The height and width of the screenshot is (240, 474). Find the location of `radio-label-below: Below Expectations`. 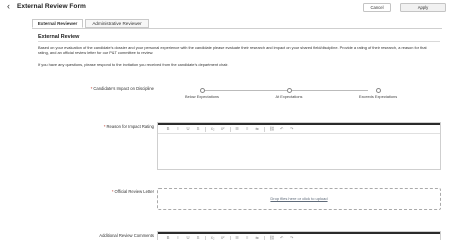

radio-label-below: Below Expectations is located at coordinates (202, 96).